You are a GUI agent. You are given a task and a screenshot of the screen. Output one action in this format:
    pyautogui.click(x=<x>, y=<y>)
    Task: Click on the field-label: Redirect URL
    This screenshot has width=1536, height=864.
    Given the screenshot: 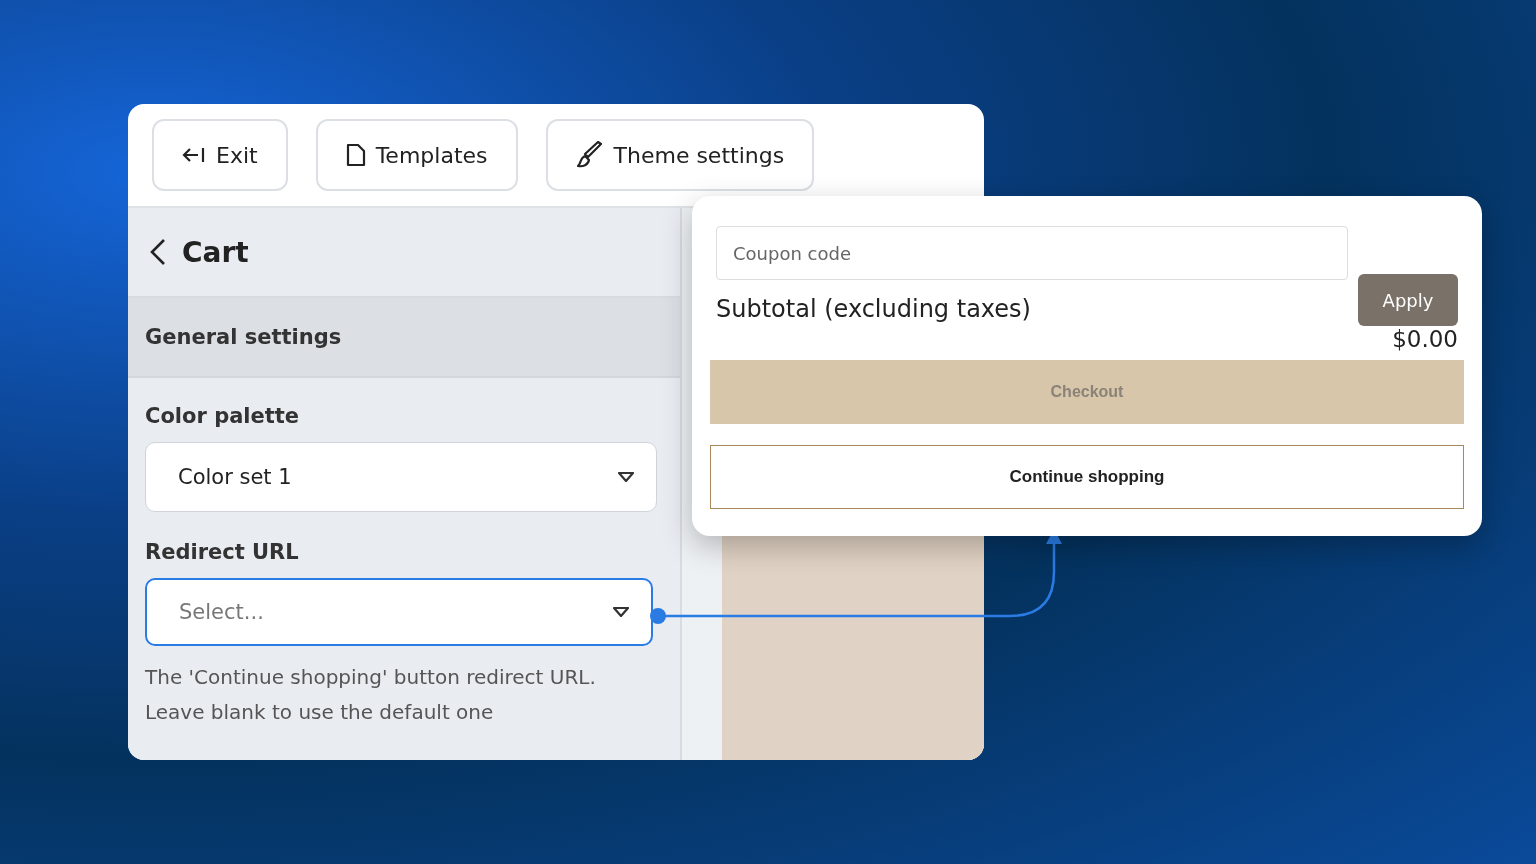 What is the action you would take?
    pyautogui.click(x=222, y=552)
    